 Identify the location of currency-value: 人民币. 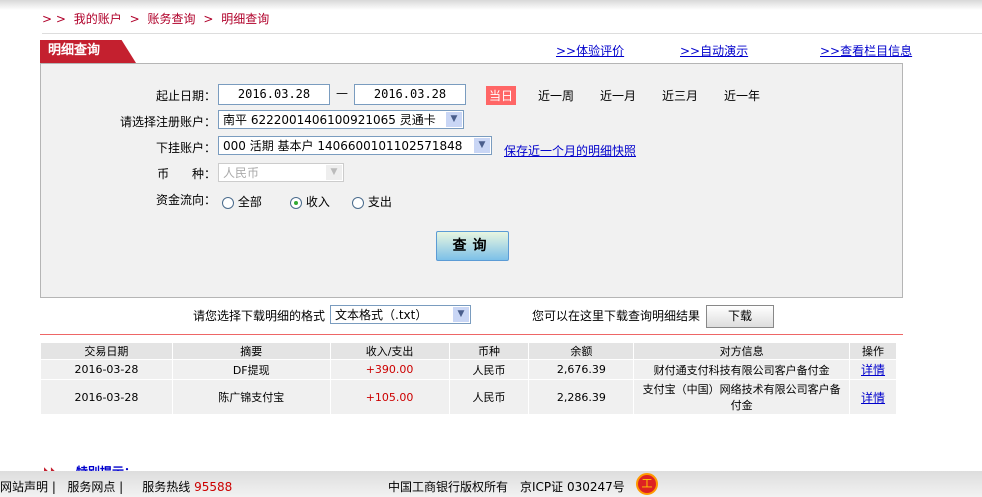
(241, 173).